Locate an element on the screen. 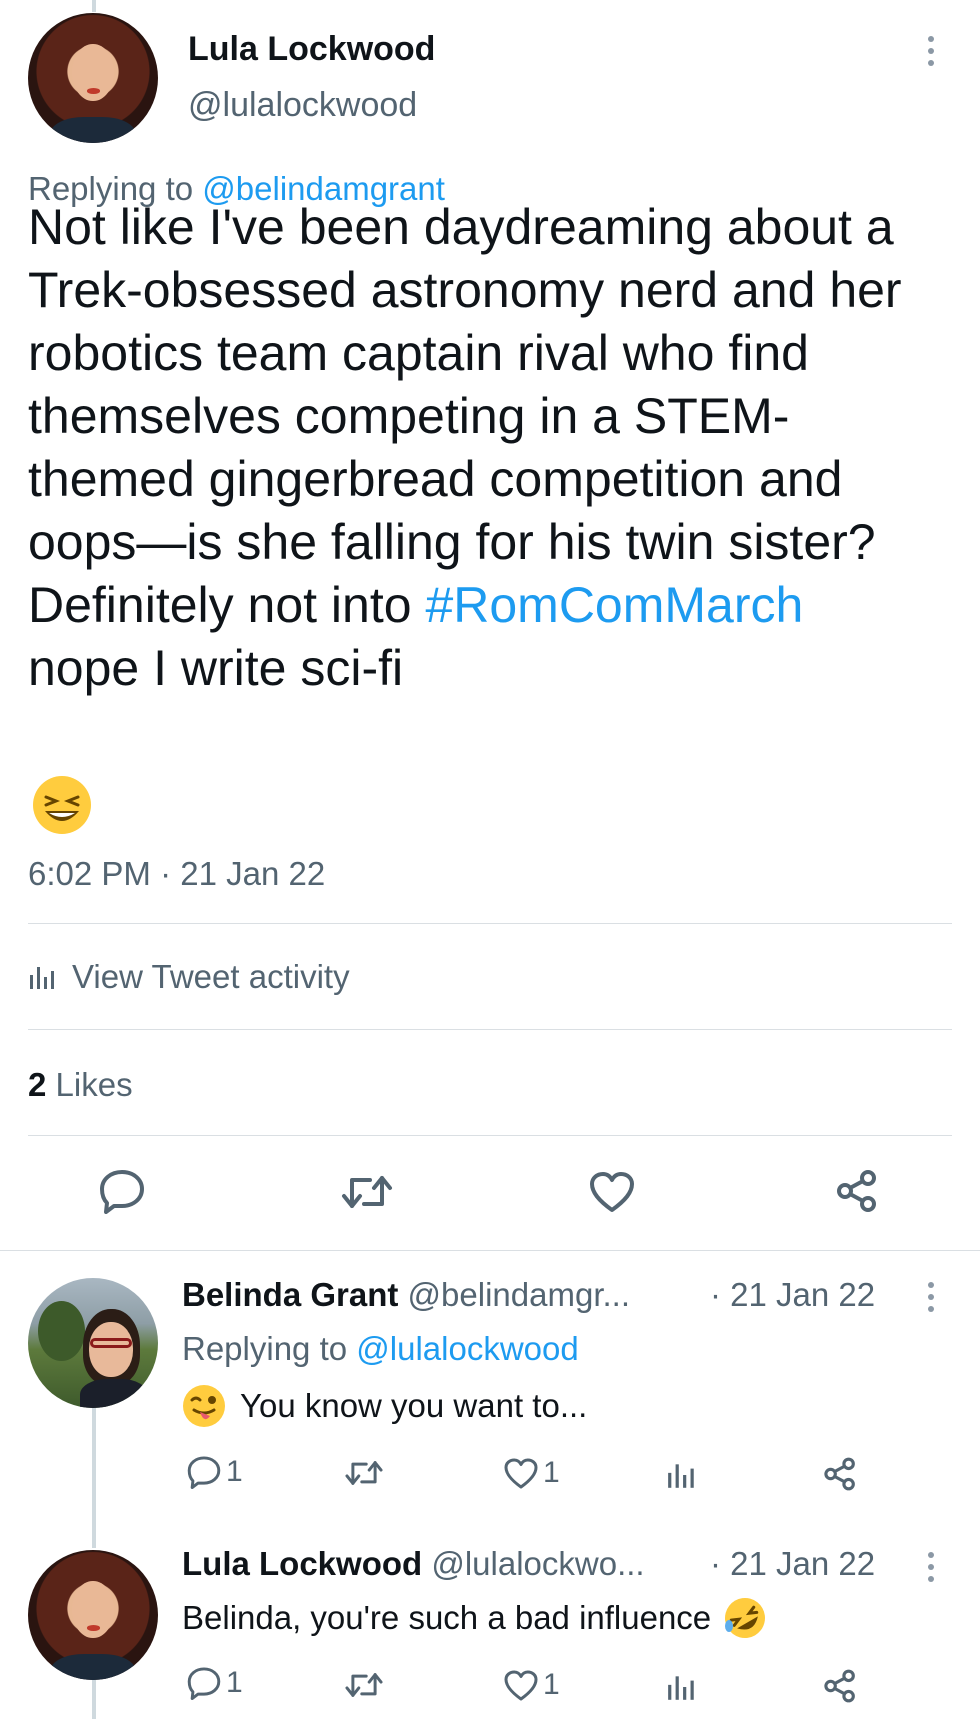 This screenshot has width=980, height=1719. reply-replying-to: Replying to @lulalockwood is located at coordinates (380, 1349).